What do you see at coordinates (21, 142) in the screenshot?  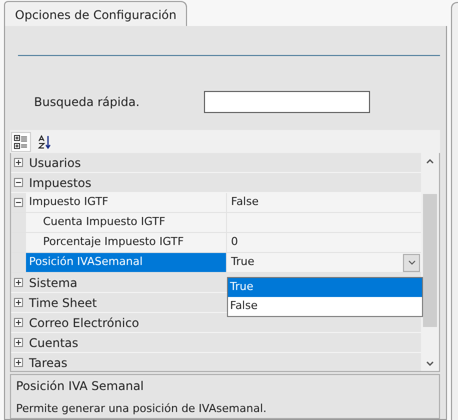 I see `categorized-view-button` at bounding box center [21, 142].